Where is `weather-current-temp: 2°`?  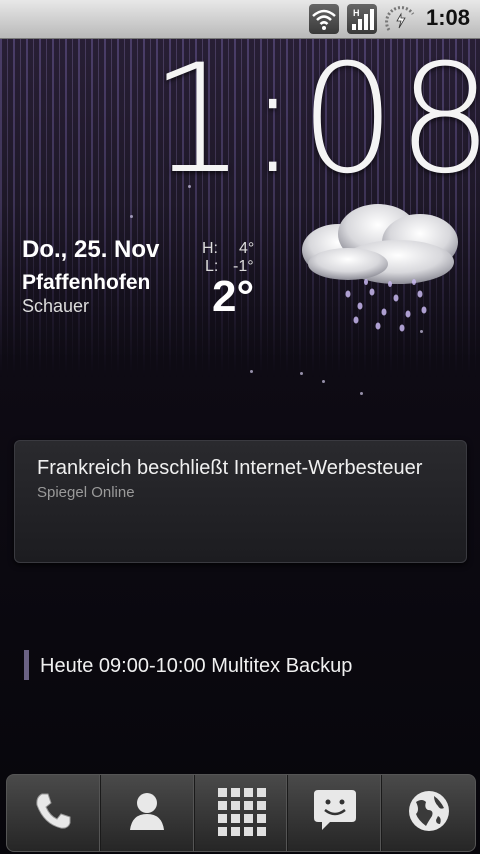 weather-current-temp: 2° is located at coordinates (233, 297).